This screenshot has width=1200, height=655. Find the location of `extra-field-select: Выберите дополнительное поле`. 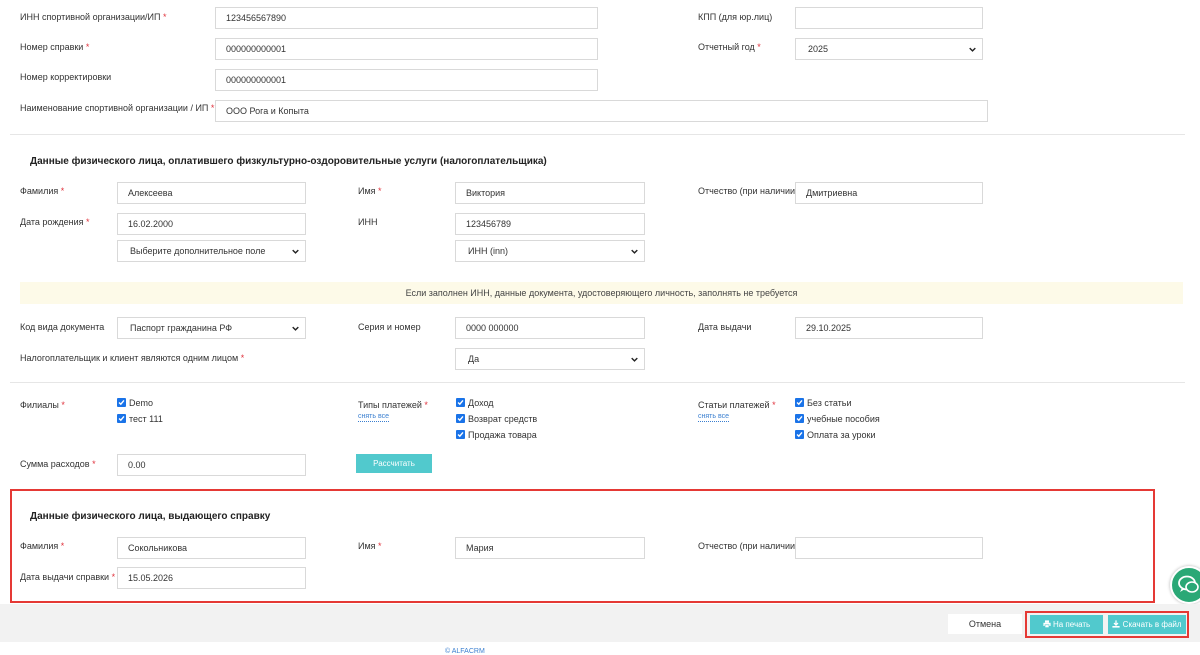

extra-field-select: Выберите дополнительное поле is located at coordinates (211, 251).